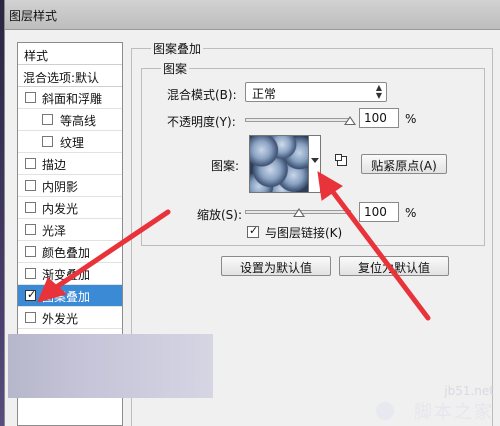  I want to click on watermark-name: 脚本之家, so click(454, 412).